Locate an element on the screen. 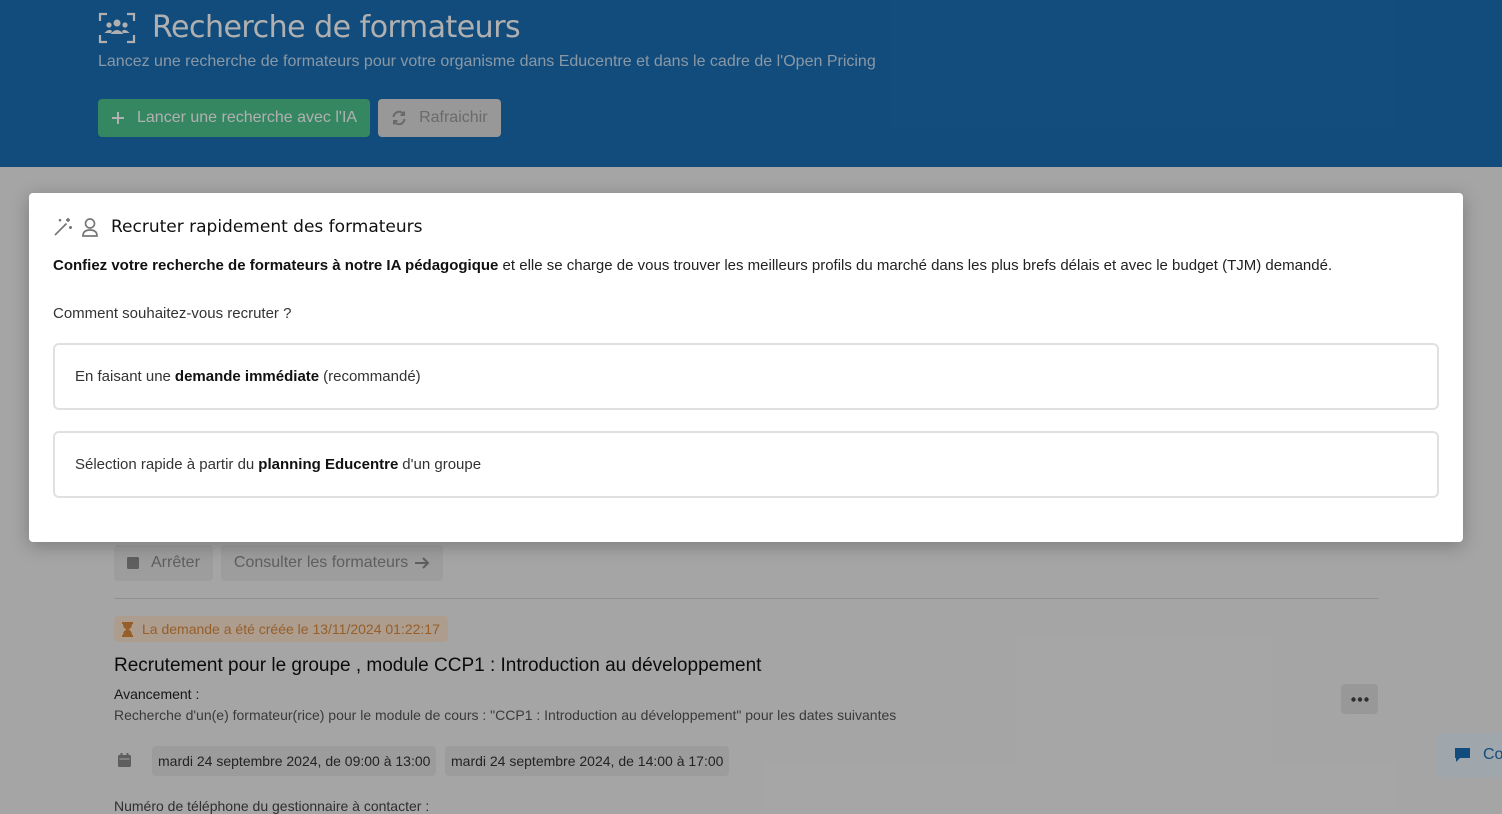  magic-wand-icon is located at coordinates (63, 227).